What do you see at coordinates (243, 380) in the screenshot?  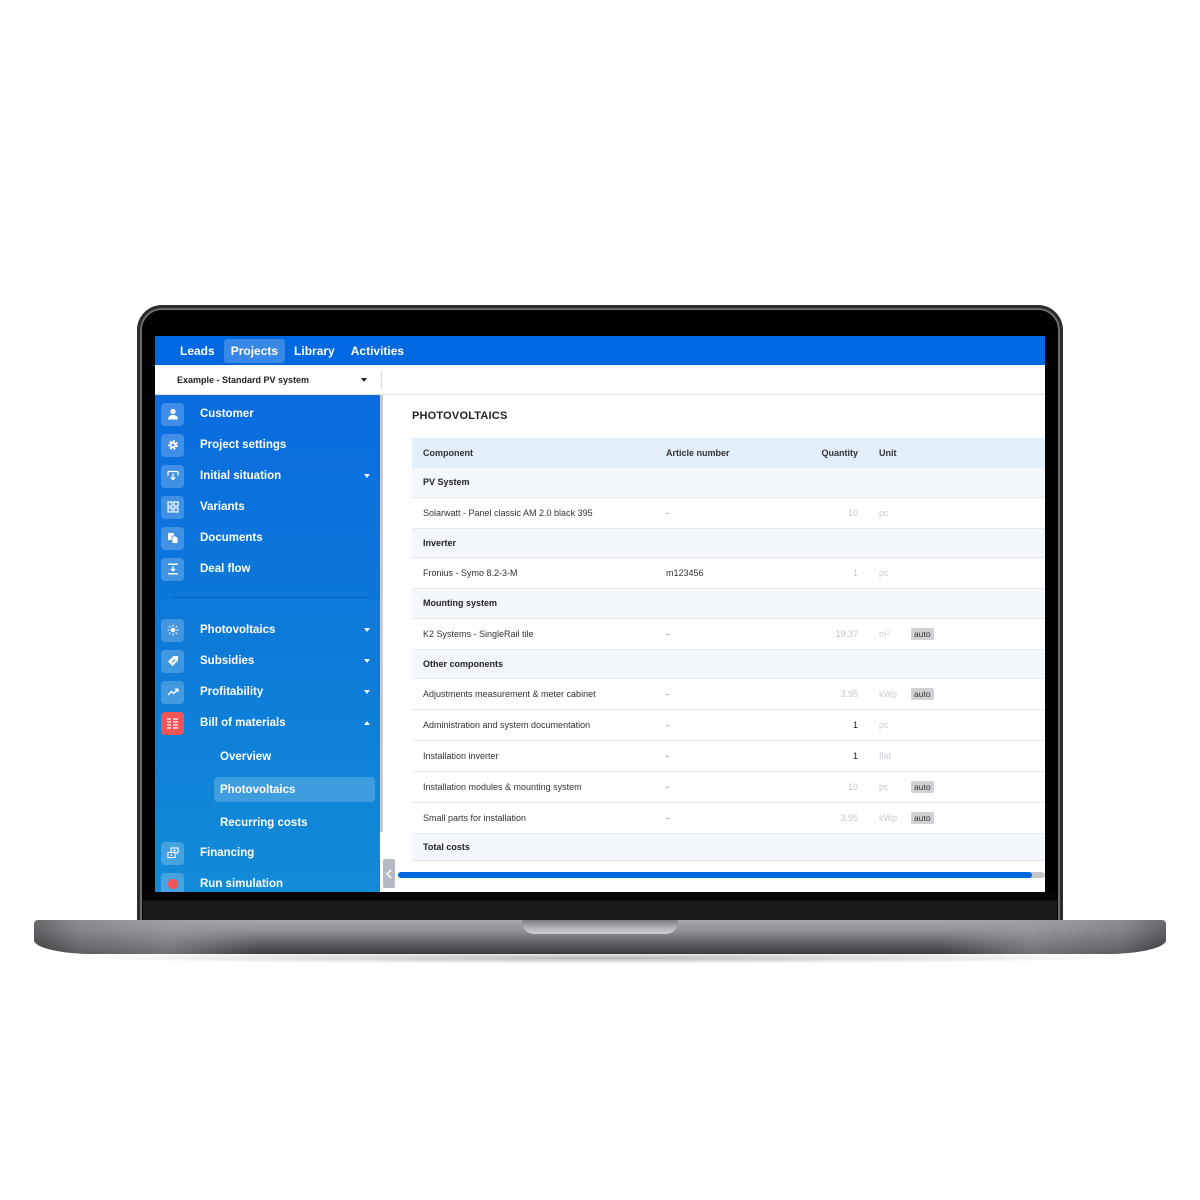 I see `project-select-value: Example - Standard PV system` at bounding box center [243, 380].